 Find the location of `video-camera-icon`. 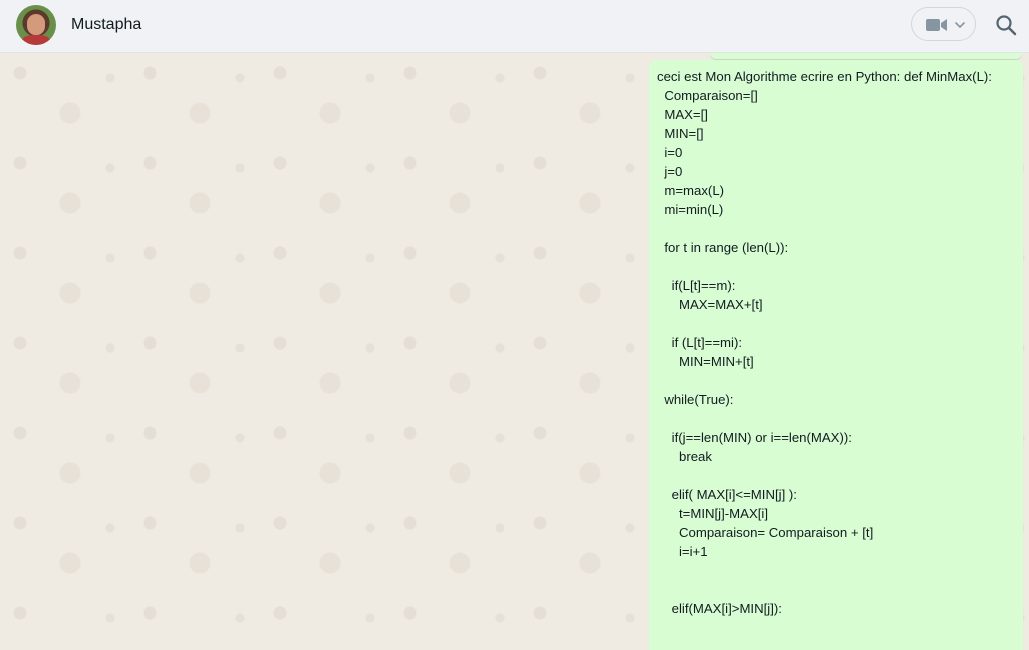

video-camera-icon is located at coordinates (936, 25).